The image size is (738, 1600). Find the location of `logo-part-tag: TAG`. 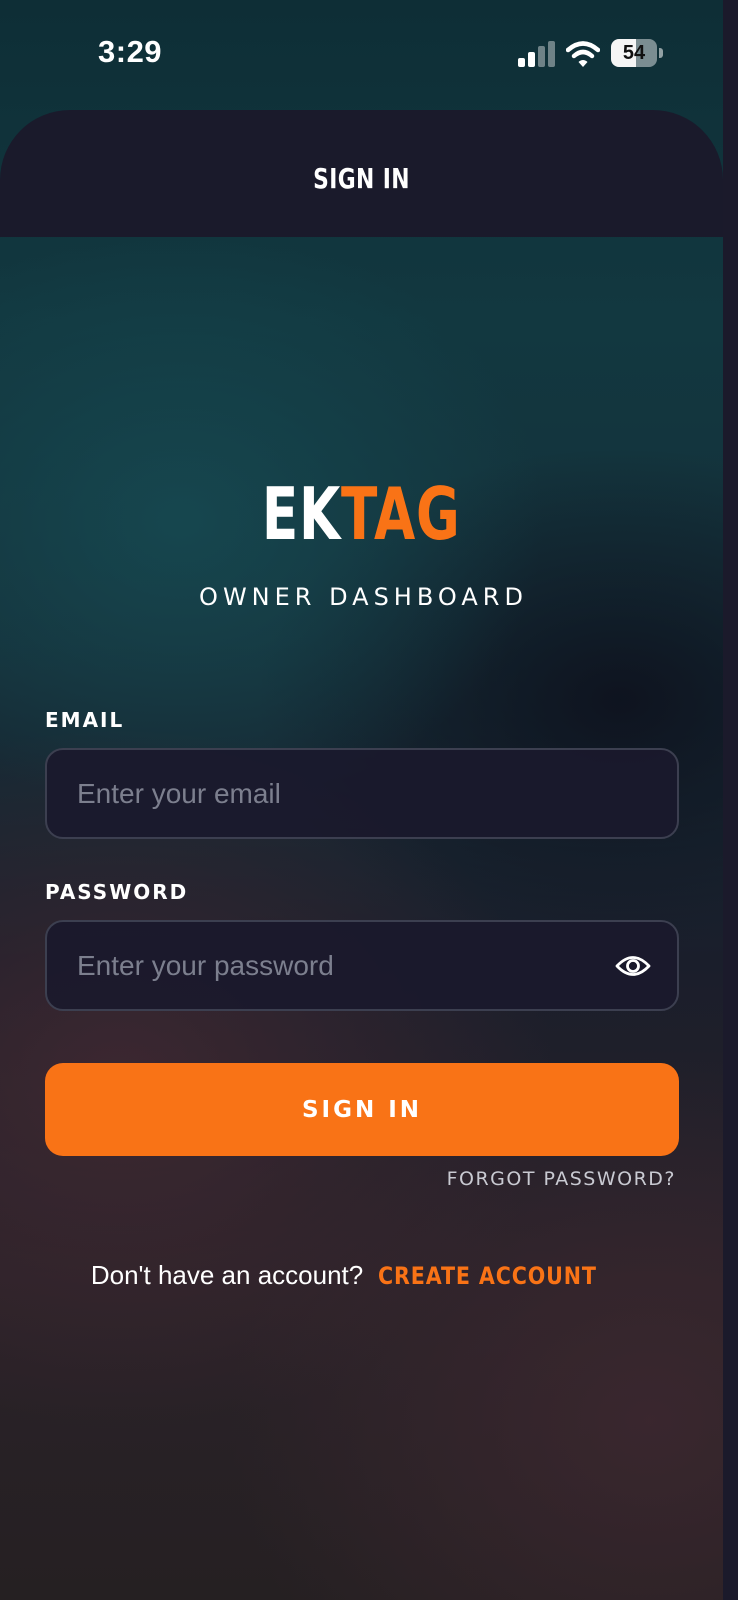

logo-part-tag: TAG is located at coordinates (401, 514).